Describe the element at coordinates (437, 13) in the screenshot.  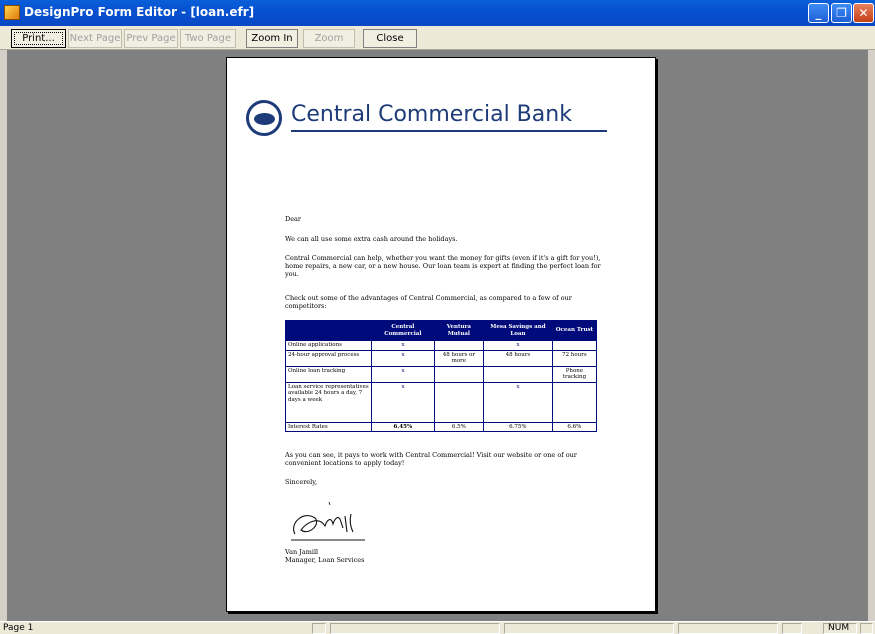
I see `title-bar: DesignPro Form Editor - [loan.efr] _ ❐ ✕` at that location.